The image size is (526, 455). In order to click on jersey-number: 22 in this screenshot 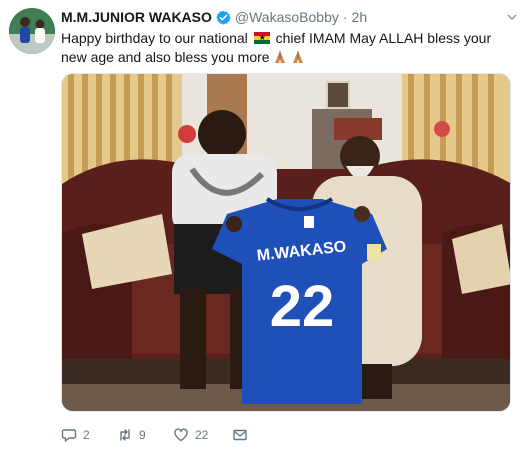, I will do `click(302, 306)`.